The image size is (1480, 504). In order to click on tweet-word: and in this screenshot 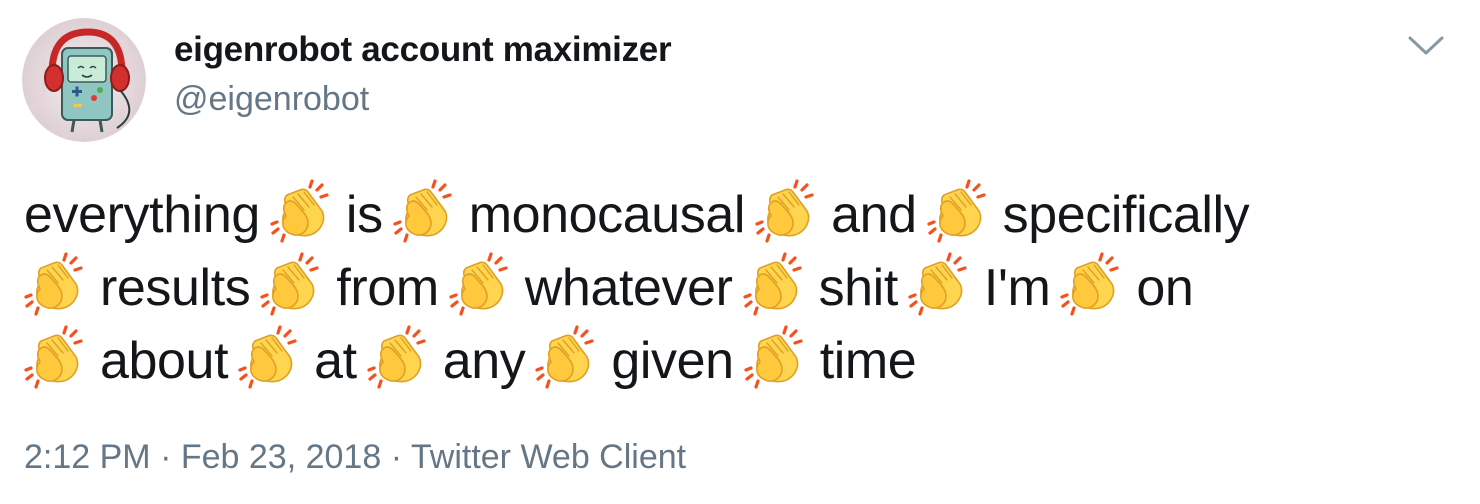, I will do `click(874, 214)`.